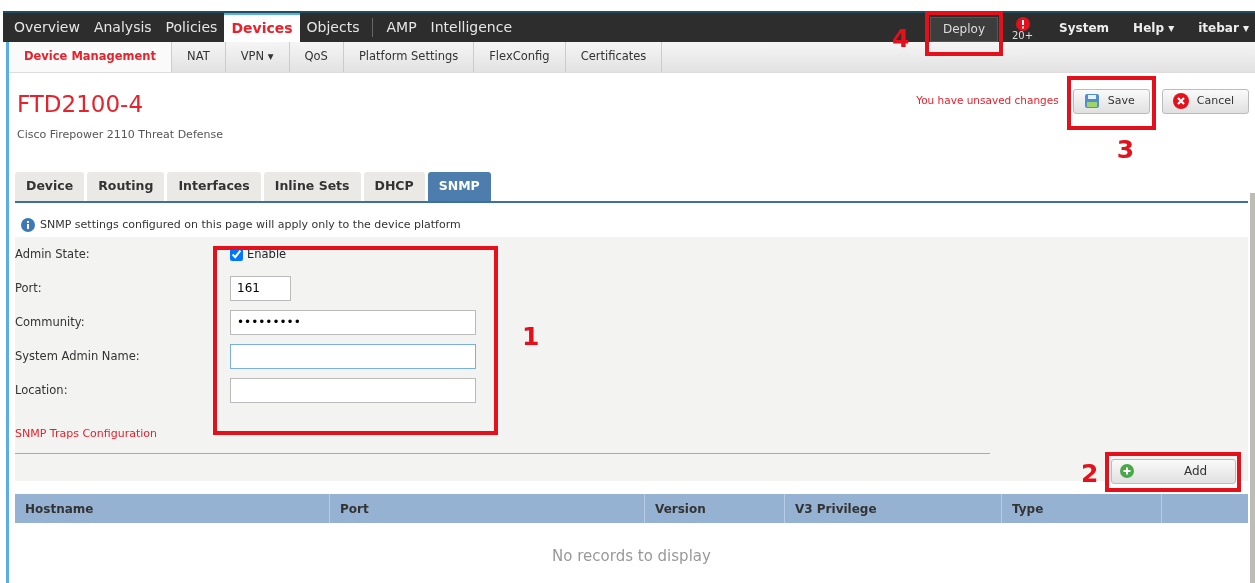 The image size is (1255, 583). Describe the element at coordinates (614, 57) in the screenshot. I see `subnav-tab: Certificates` at that location.